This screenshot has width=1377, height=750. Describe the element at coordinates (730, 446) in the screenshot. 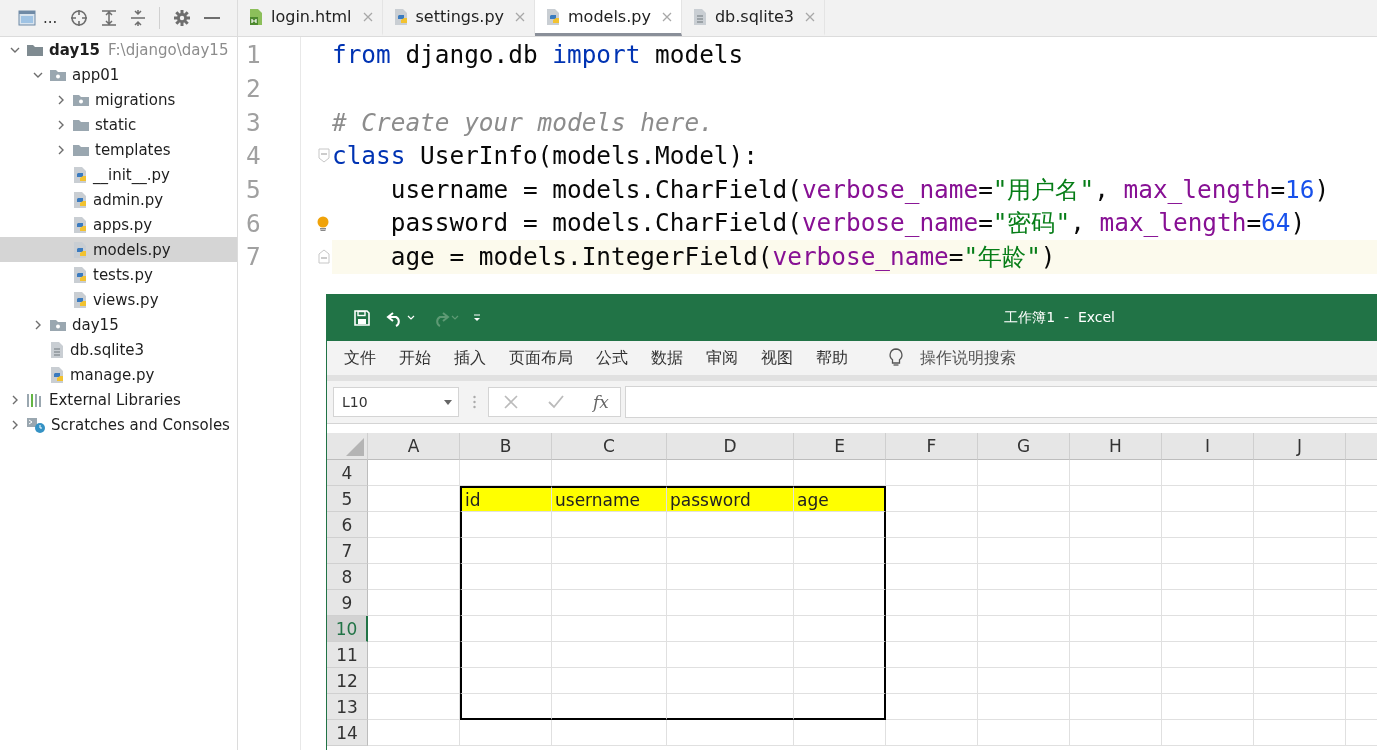

I see `column-header: D` at that location.